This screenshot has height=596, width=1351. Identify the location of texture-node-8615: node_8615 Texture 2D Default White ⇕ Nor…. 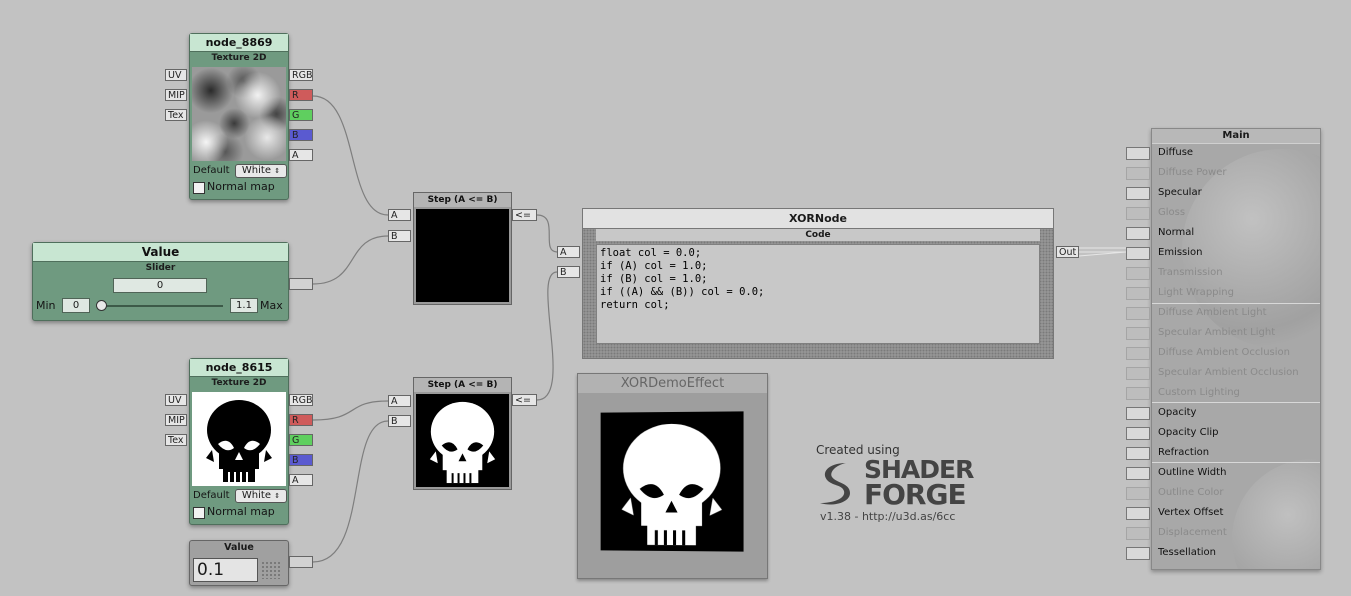
(239, 441).